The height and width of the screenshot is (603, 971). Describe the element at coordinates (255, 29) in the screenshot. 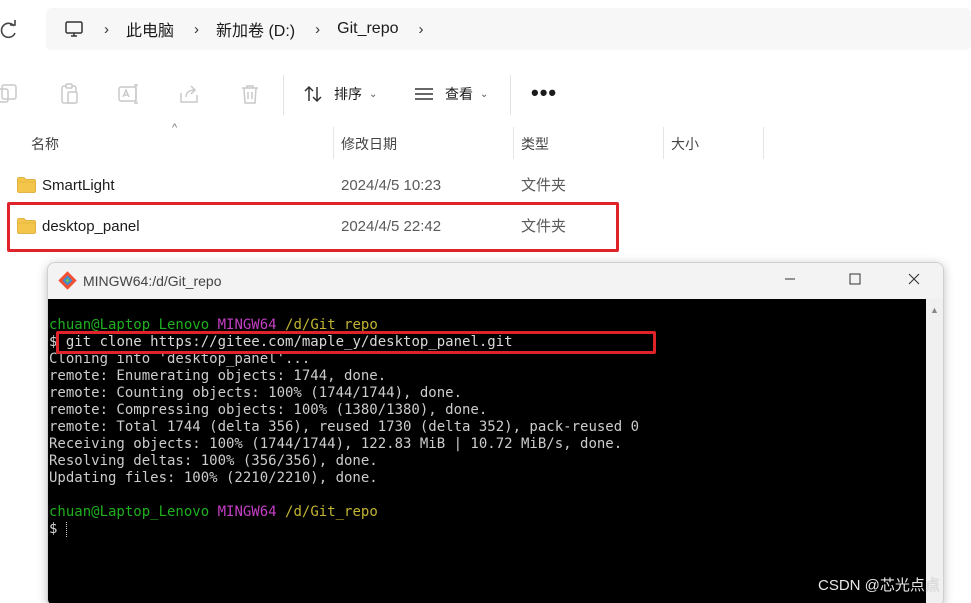

I see `breadcrumb-drive-d: 新加卷 (D:)` at that location.